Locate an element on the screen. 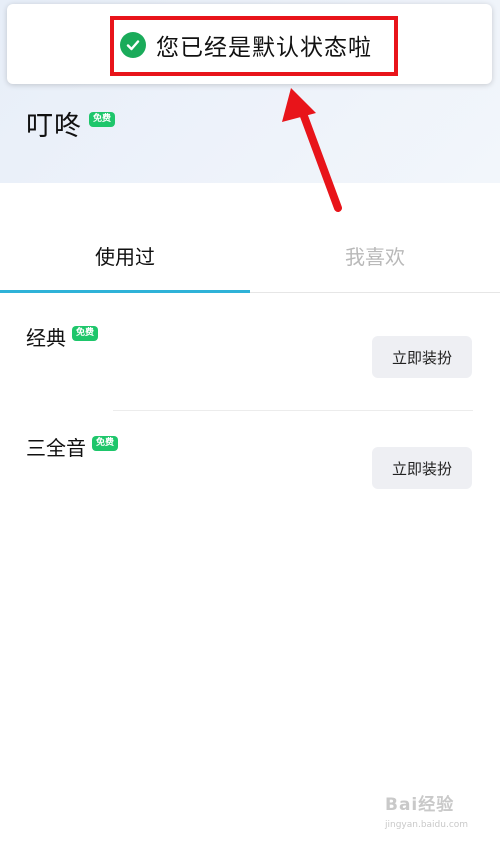 The width and height of the screenshot is (500, 847). watermark-url: jingyan.baidu.com is located at coordinates (427, 825).